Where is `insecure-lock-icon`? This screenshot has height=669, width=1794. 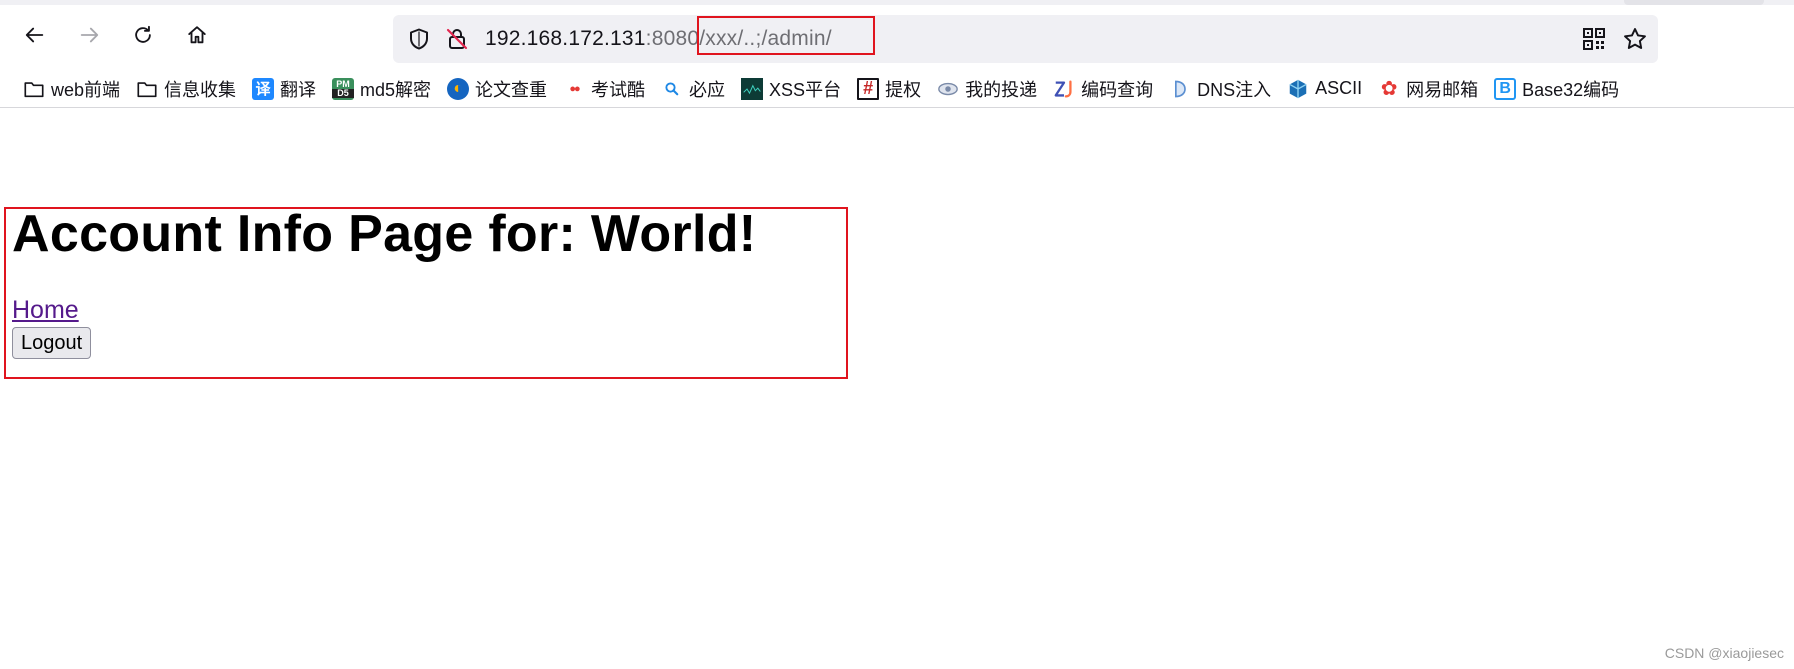
insecure-lock-icon is located at coordinates (457, 39).